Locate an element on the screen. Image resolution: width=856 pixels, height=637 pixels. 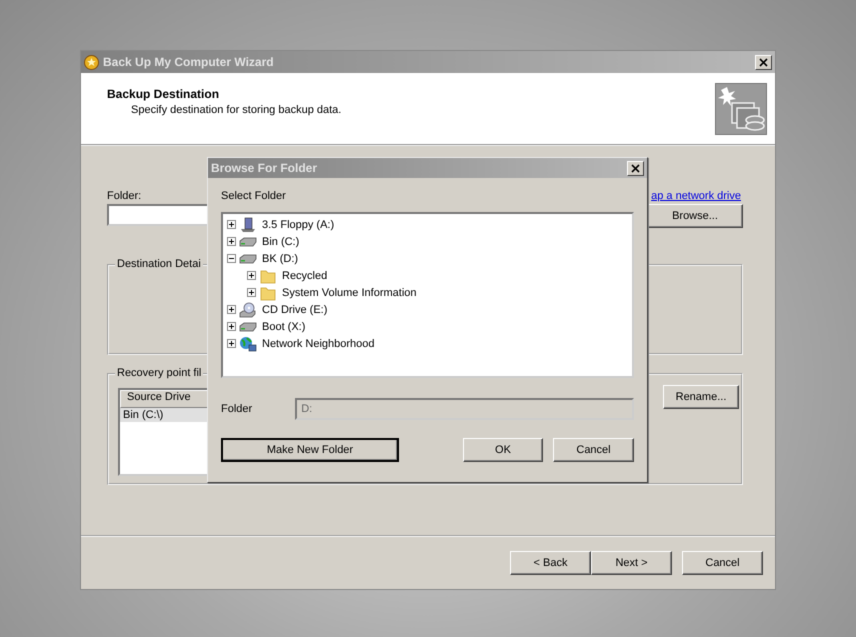
page-subtitle: Specify destination for storing backup data. is located at coordinates (236, 110).